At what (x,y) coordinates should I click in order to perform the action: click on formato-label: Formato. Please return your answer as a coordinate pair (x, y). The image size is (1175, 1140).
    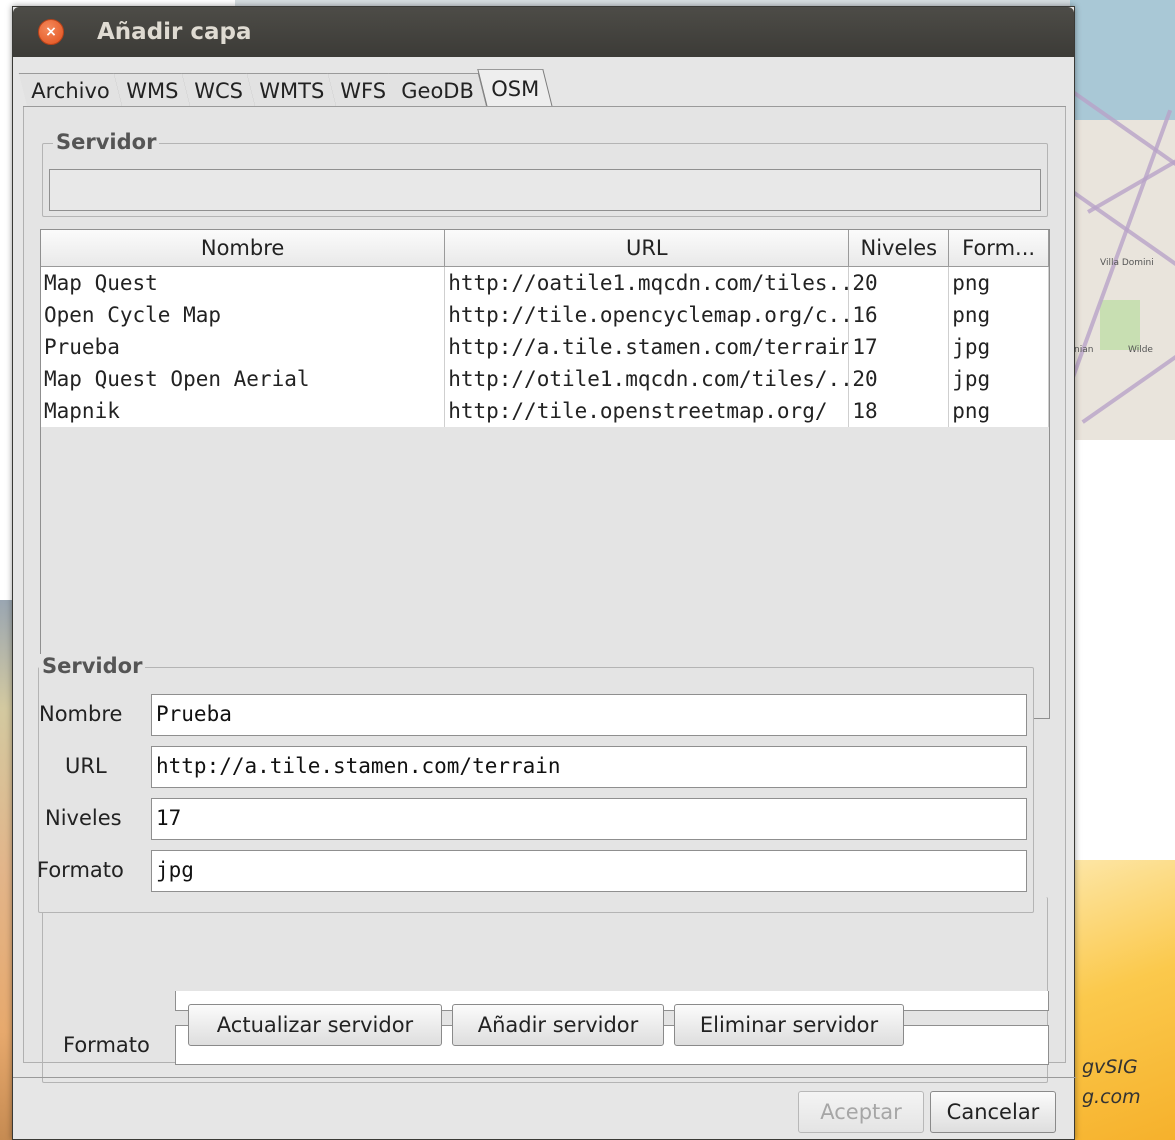
    Looking at the image, I should click on (80, 870).